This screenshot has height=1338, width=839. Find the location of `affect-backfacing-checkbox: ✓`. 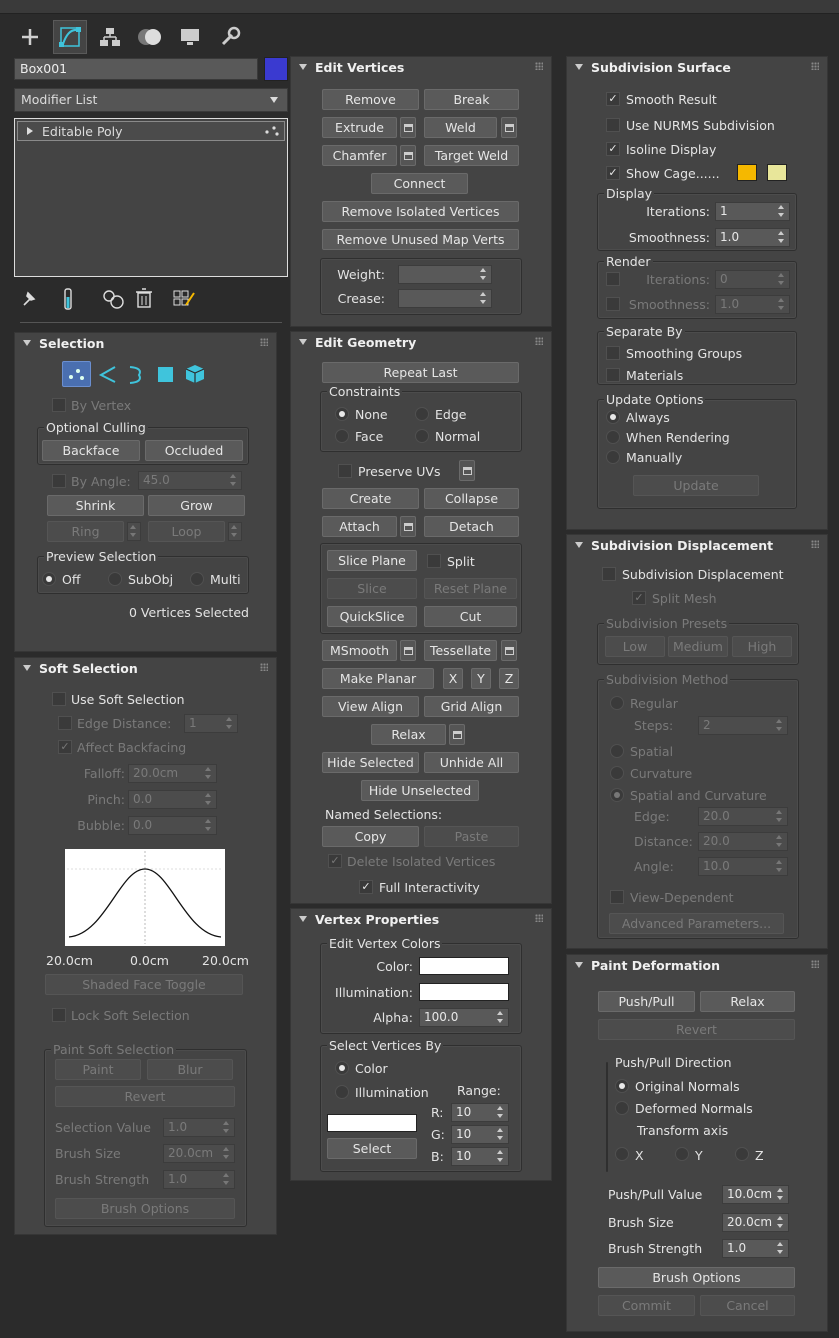

affect-backfacing-checkbox: ✓ is located at coordinates (65, 747).